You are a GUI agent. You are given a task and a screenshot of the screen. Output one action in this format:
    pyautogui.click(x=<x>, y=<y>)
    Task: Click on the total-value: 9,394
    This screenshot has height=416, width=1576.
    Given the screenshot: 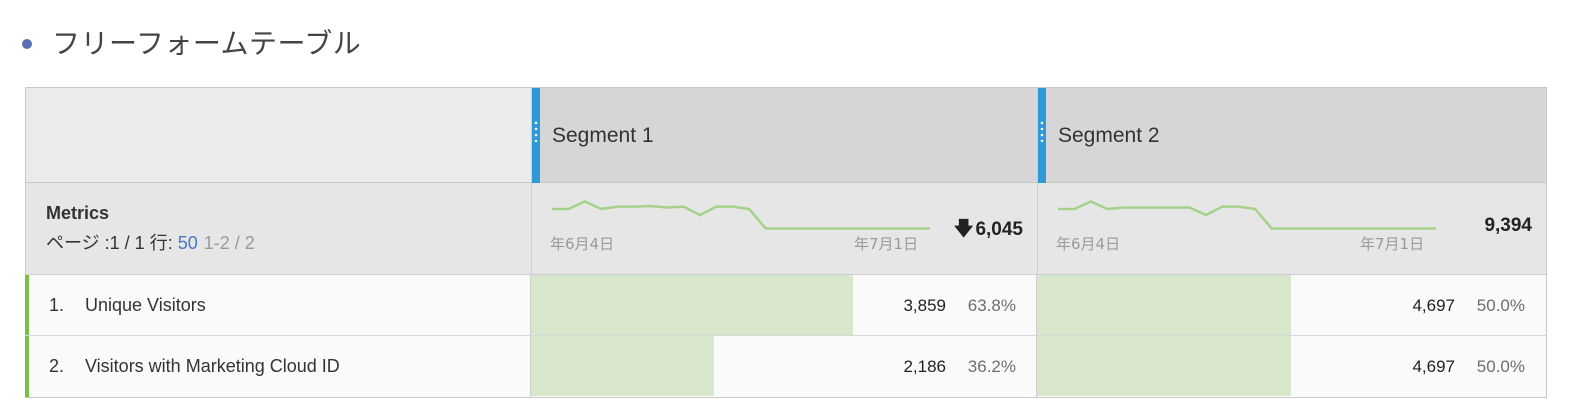 What is the action you would take?
    pyautogui.click(x=1508, y=225)
    